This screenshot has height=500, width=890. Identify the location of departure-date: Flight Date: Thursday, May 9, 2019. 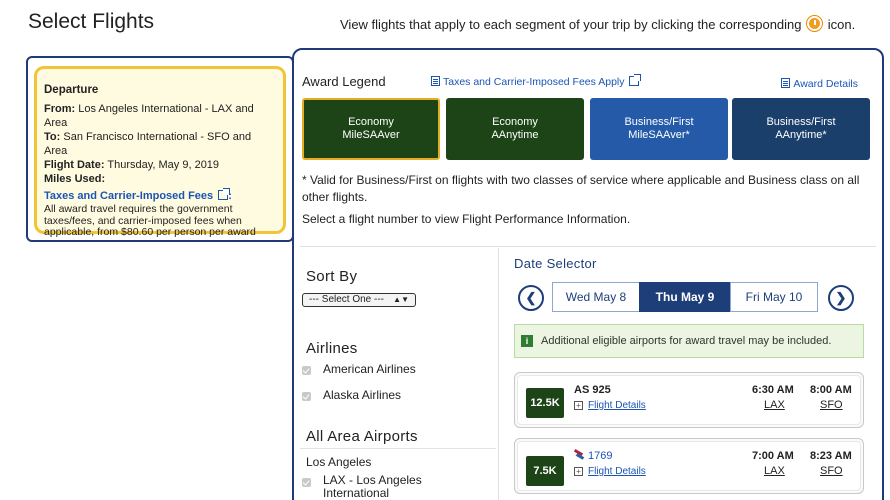
(132, 165).